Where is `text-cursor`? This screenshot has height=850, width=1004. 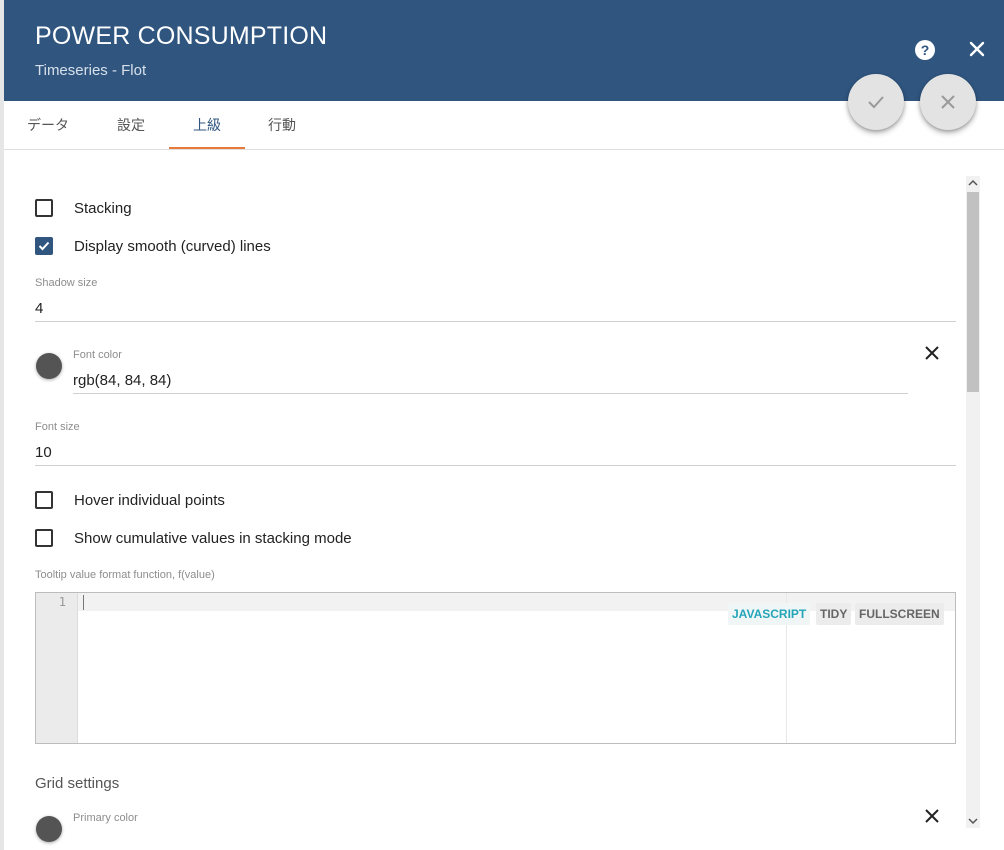 text-cursor is located at coordinates (83, 602).